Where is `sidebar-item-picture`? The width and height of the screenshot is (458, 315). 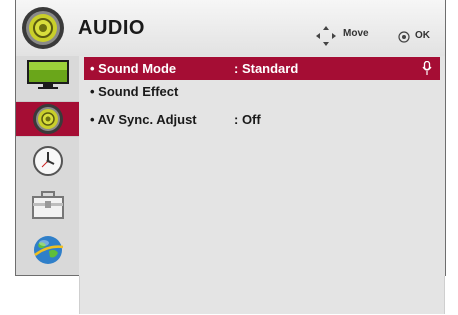 sidebar-item-picture is located at coordinates (47, 74).